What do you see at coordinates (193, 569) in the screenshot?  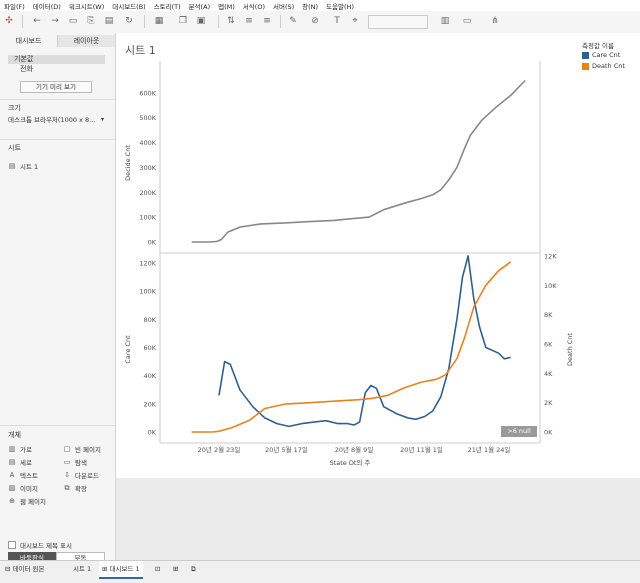 I see `new-story-icon: ⧉` at bounding box center [193, 569].